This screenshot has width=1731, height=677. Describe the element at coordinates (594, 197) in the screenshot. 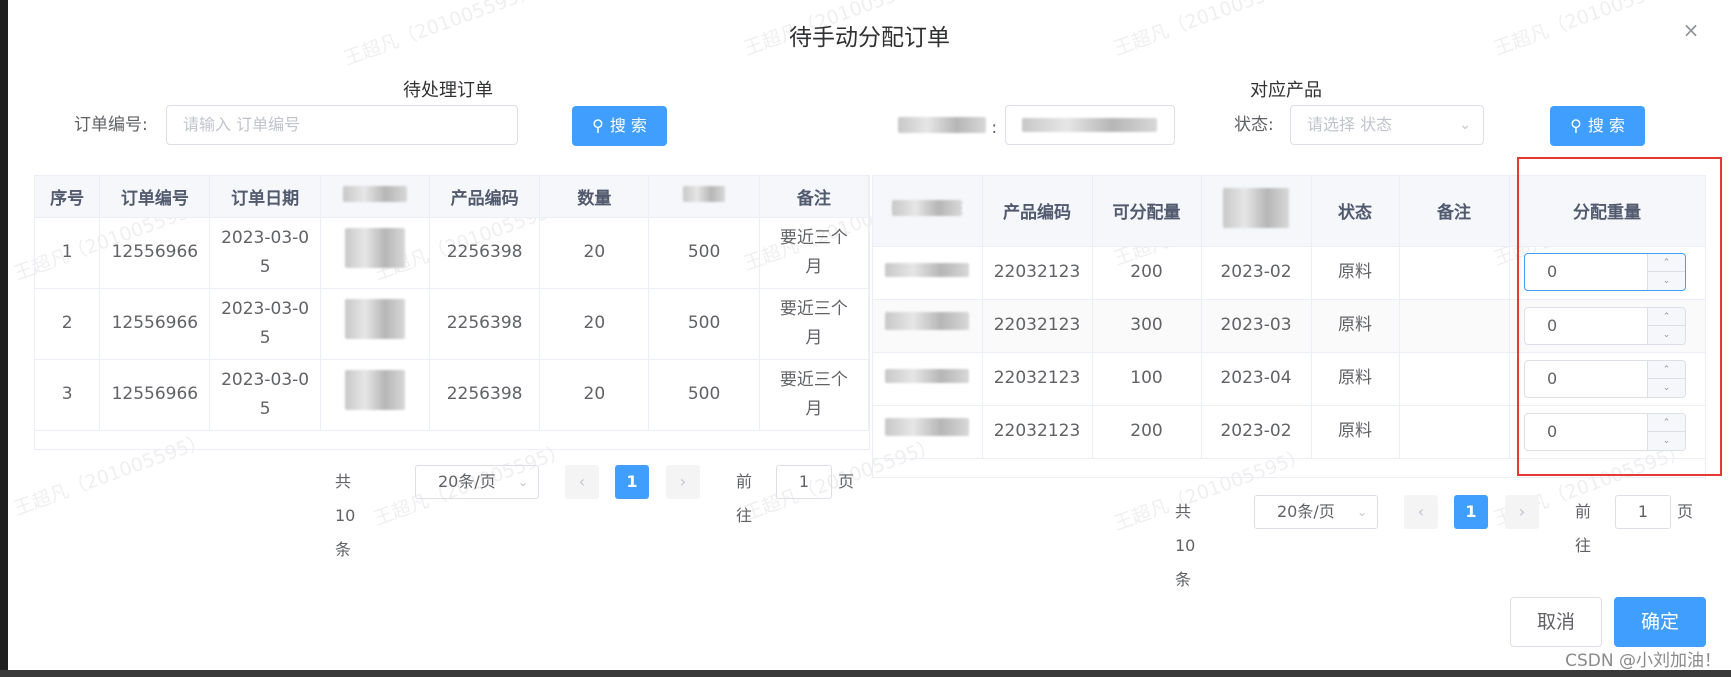

I see `col-header: 数量` at that location.